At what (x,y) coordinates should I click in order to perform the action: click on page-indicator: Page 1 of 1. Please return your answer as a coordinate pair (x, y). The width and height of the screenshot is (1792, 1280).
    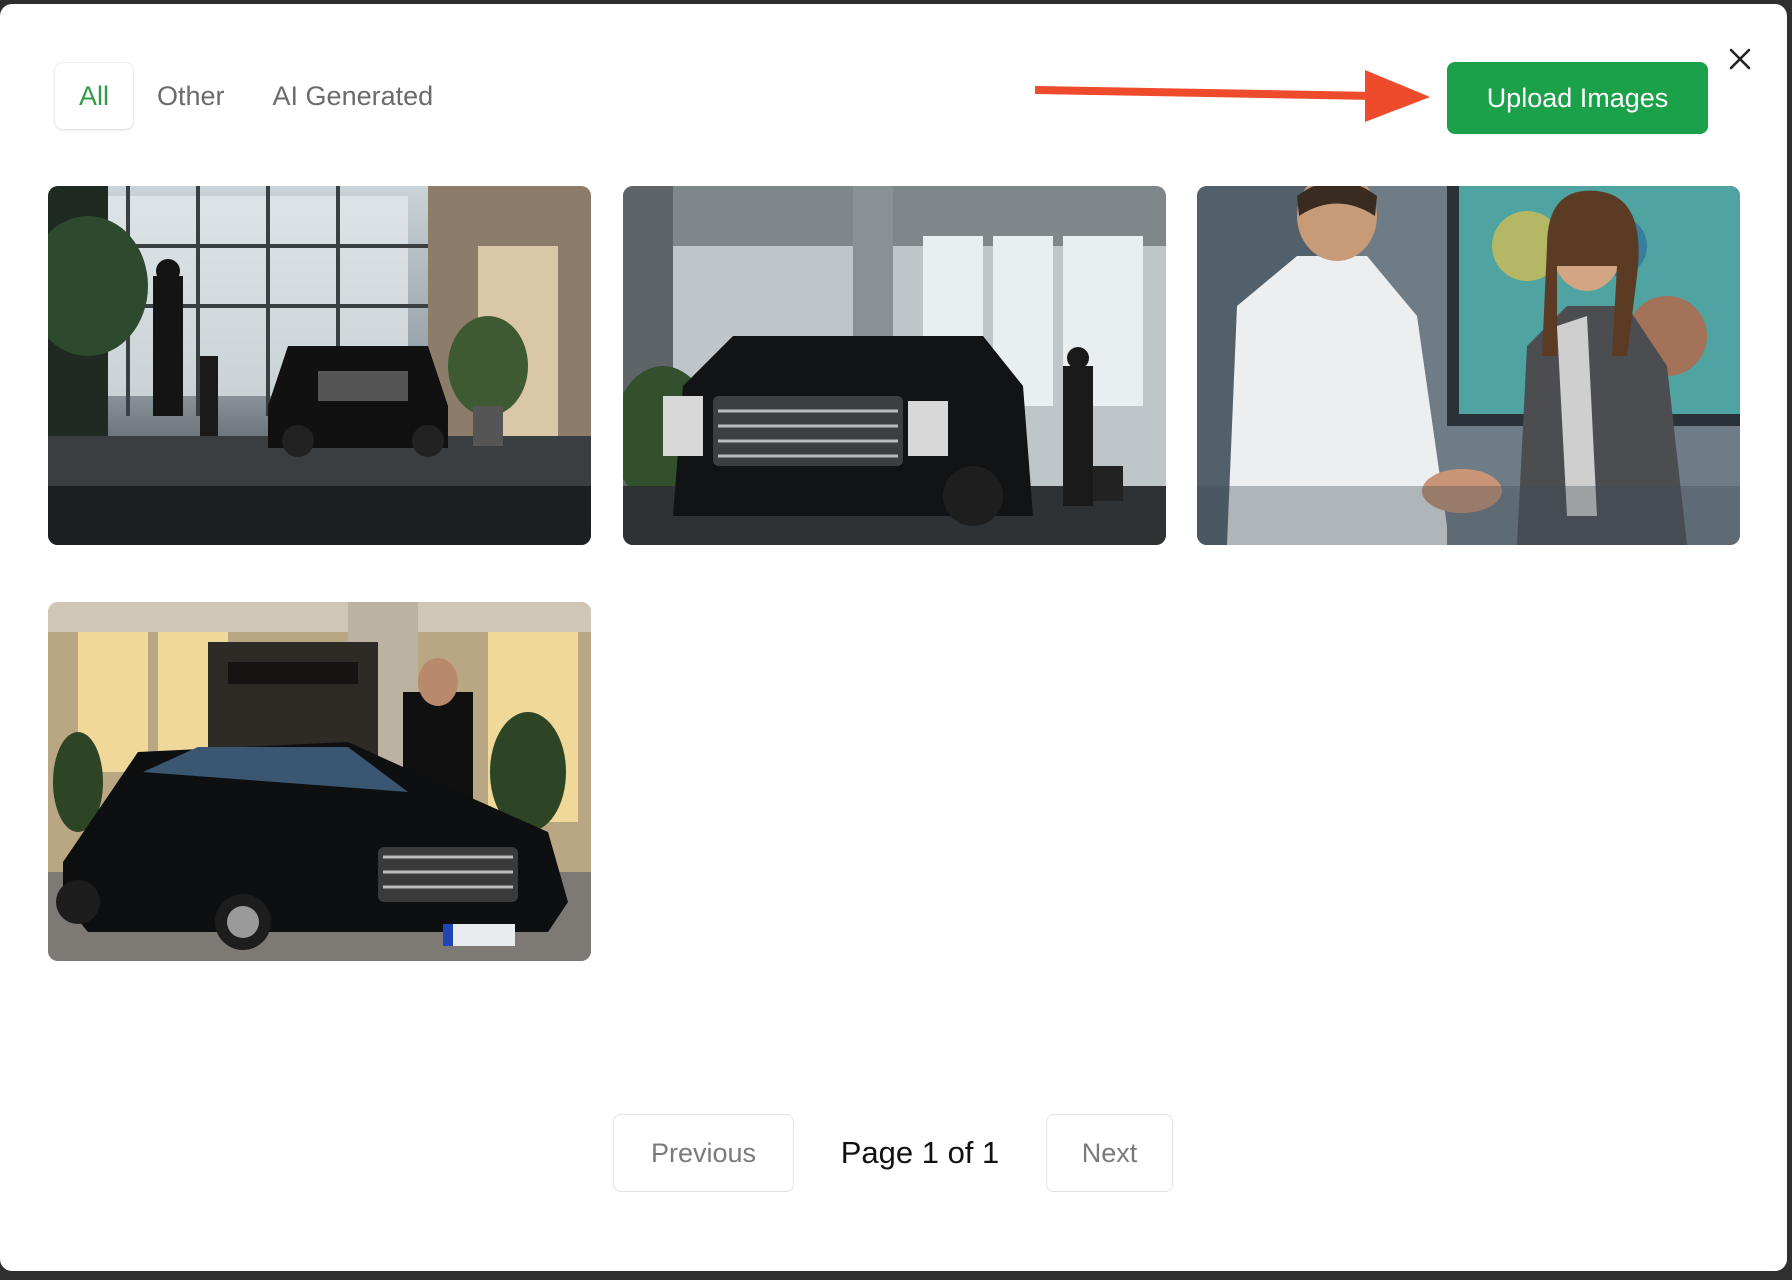
    Looking at the image, I should click on (920, 1152).